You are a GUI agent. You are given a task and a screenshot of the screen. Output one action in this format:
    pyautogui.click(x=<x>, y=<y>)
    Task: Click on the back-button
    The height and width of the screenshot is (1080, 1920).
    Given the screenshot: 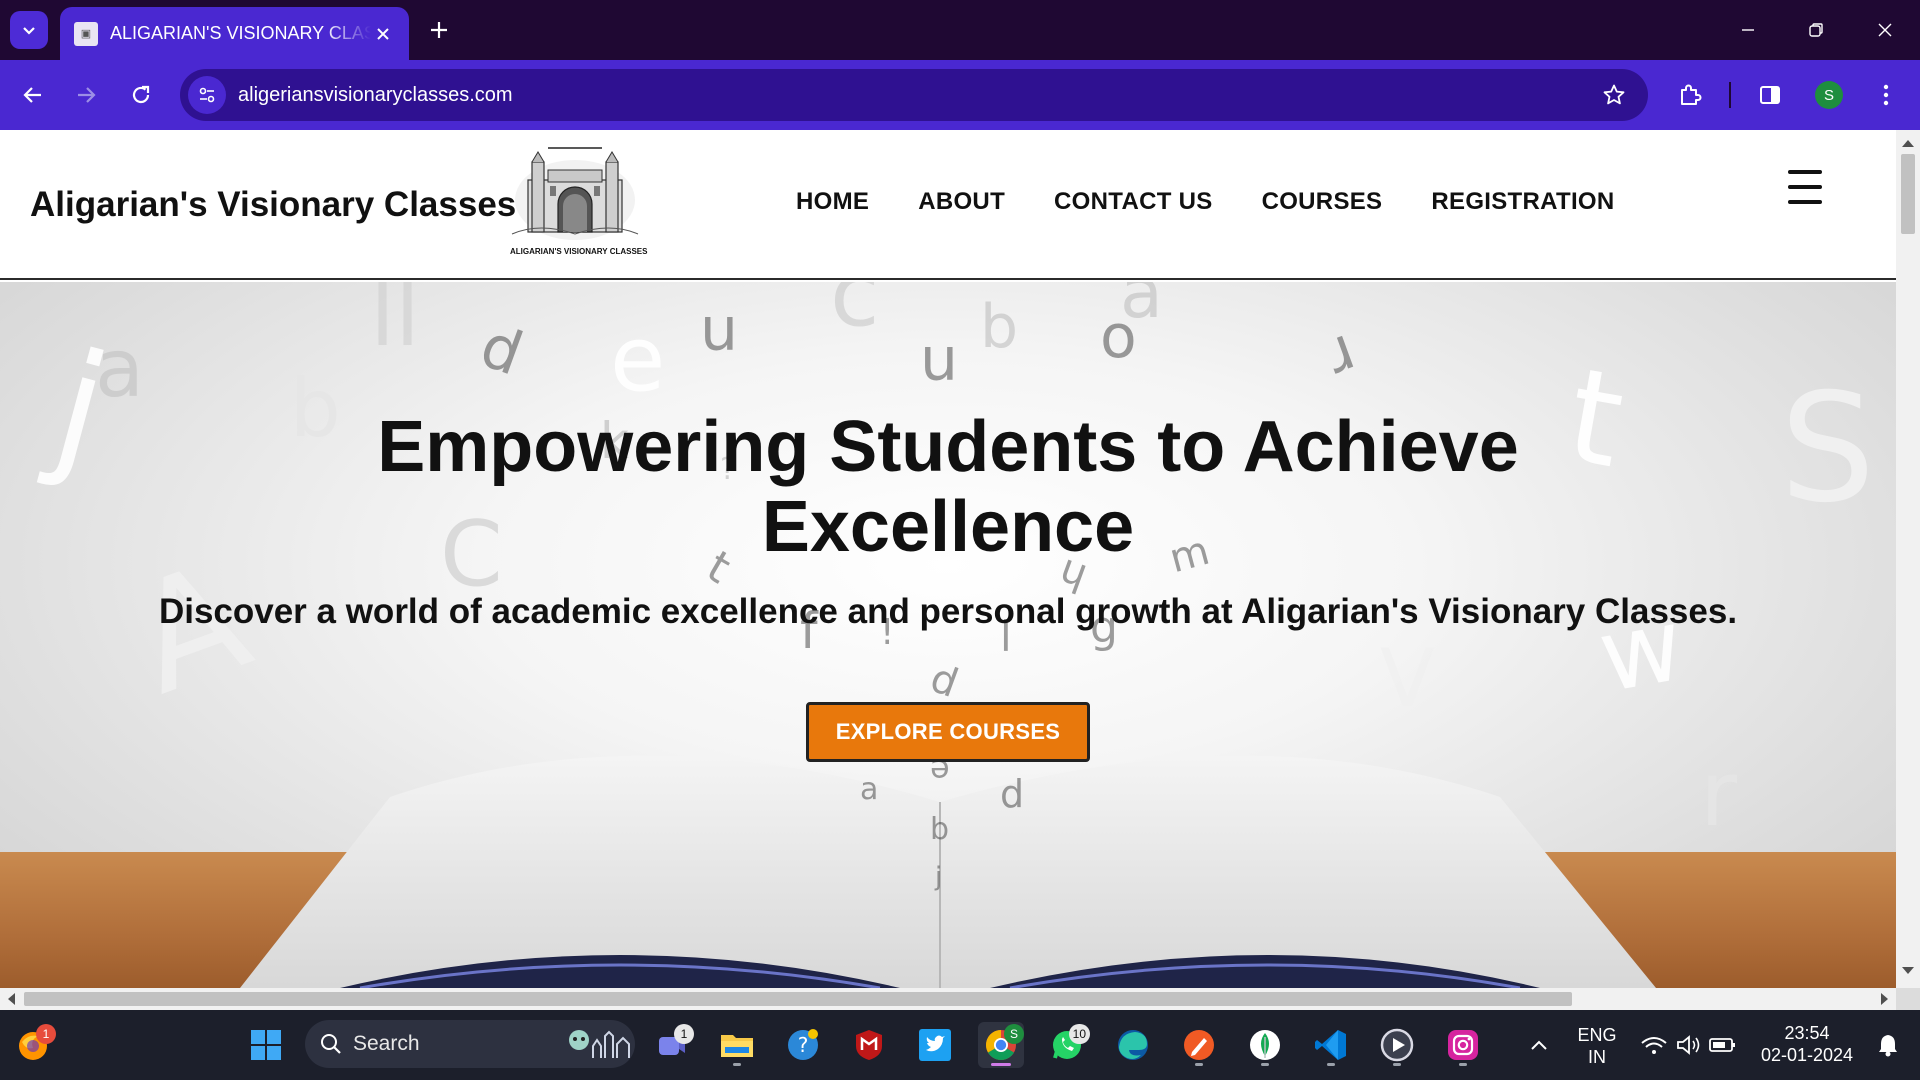 What is the action you would take?
    pyautogui.click(x=33, y=95)
    